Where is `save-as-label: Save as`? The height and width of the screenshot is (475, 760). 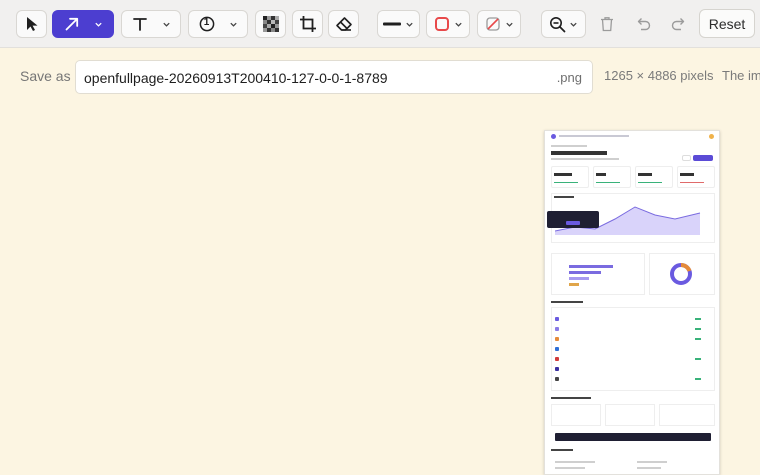
save-as-label: Save as is located at coordinates (45, 76).